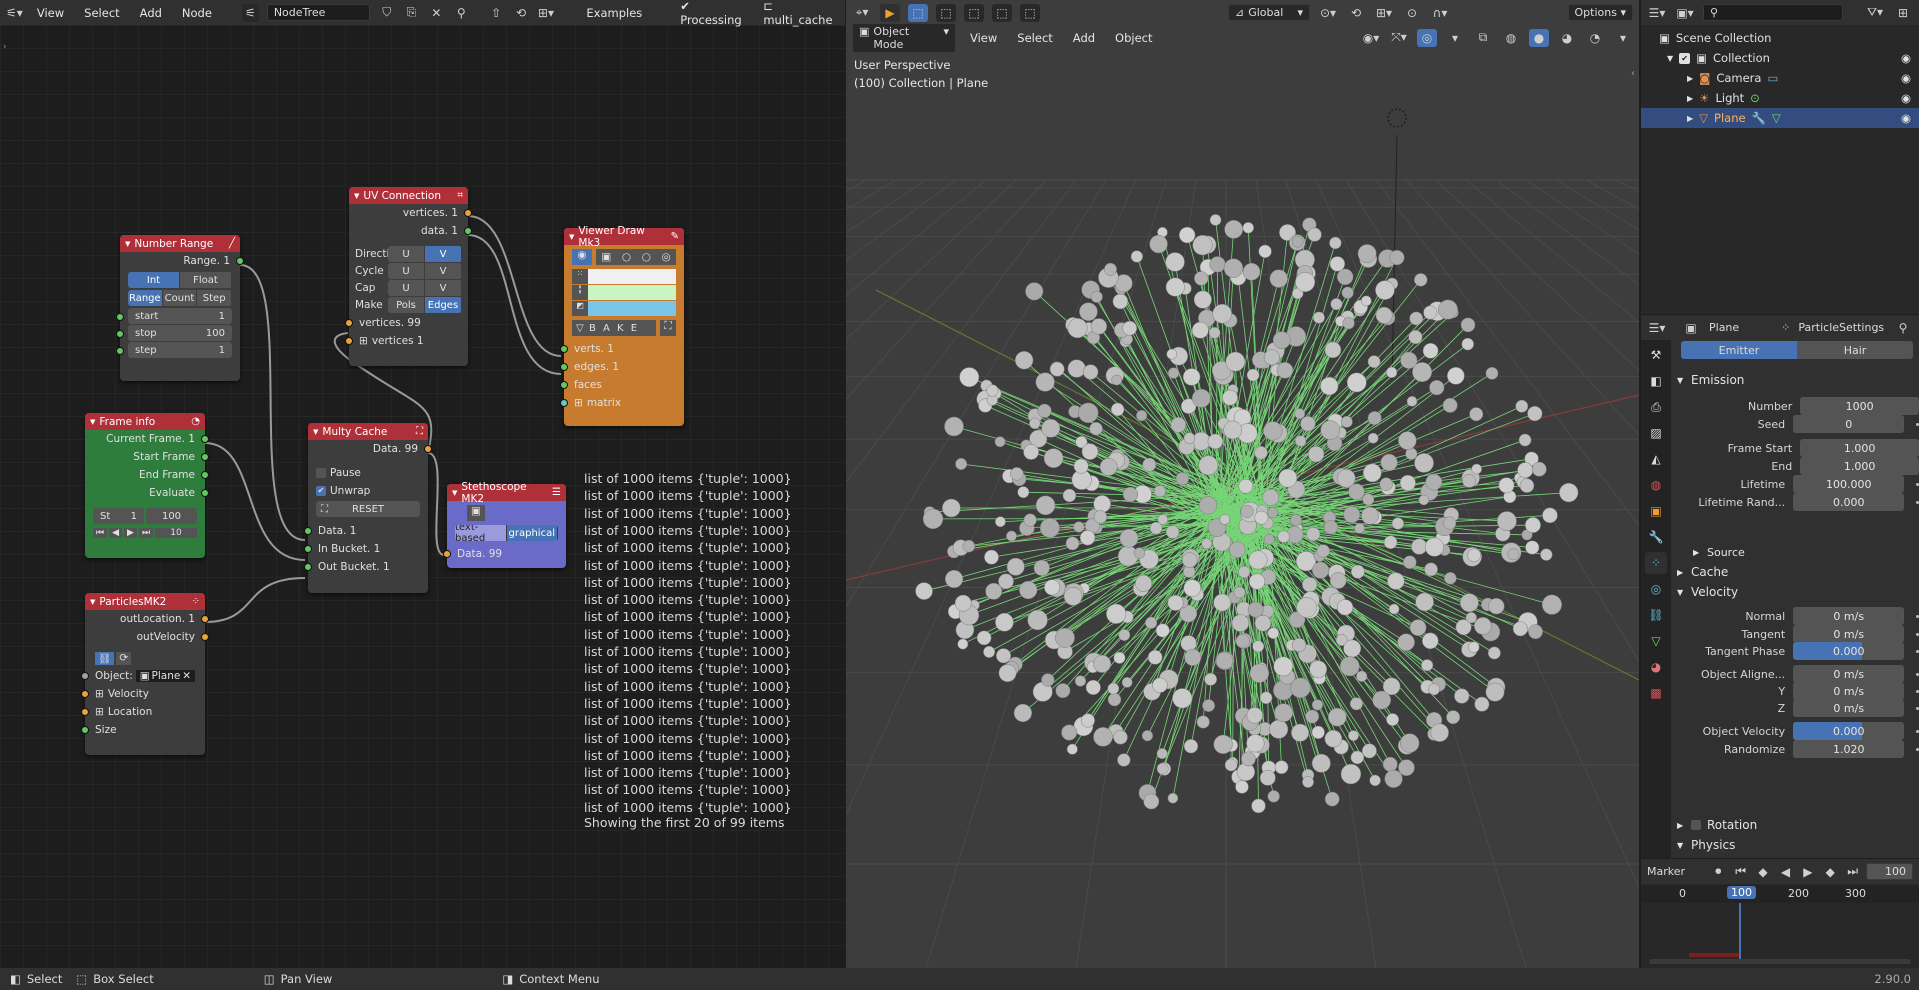 The width and height of the screenshot is (1919, 990). I want to click on overlay-icon: ◎, so click(1427, 37).